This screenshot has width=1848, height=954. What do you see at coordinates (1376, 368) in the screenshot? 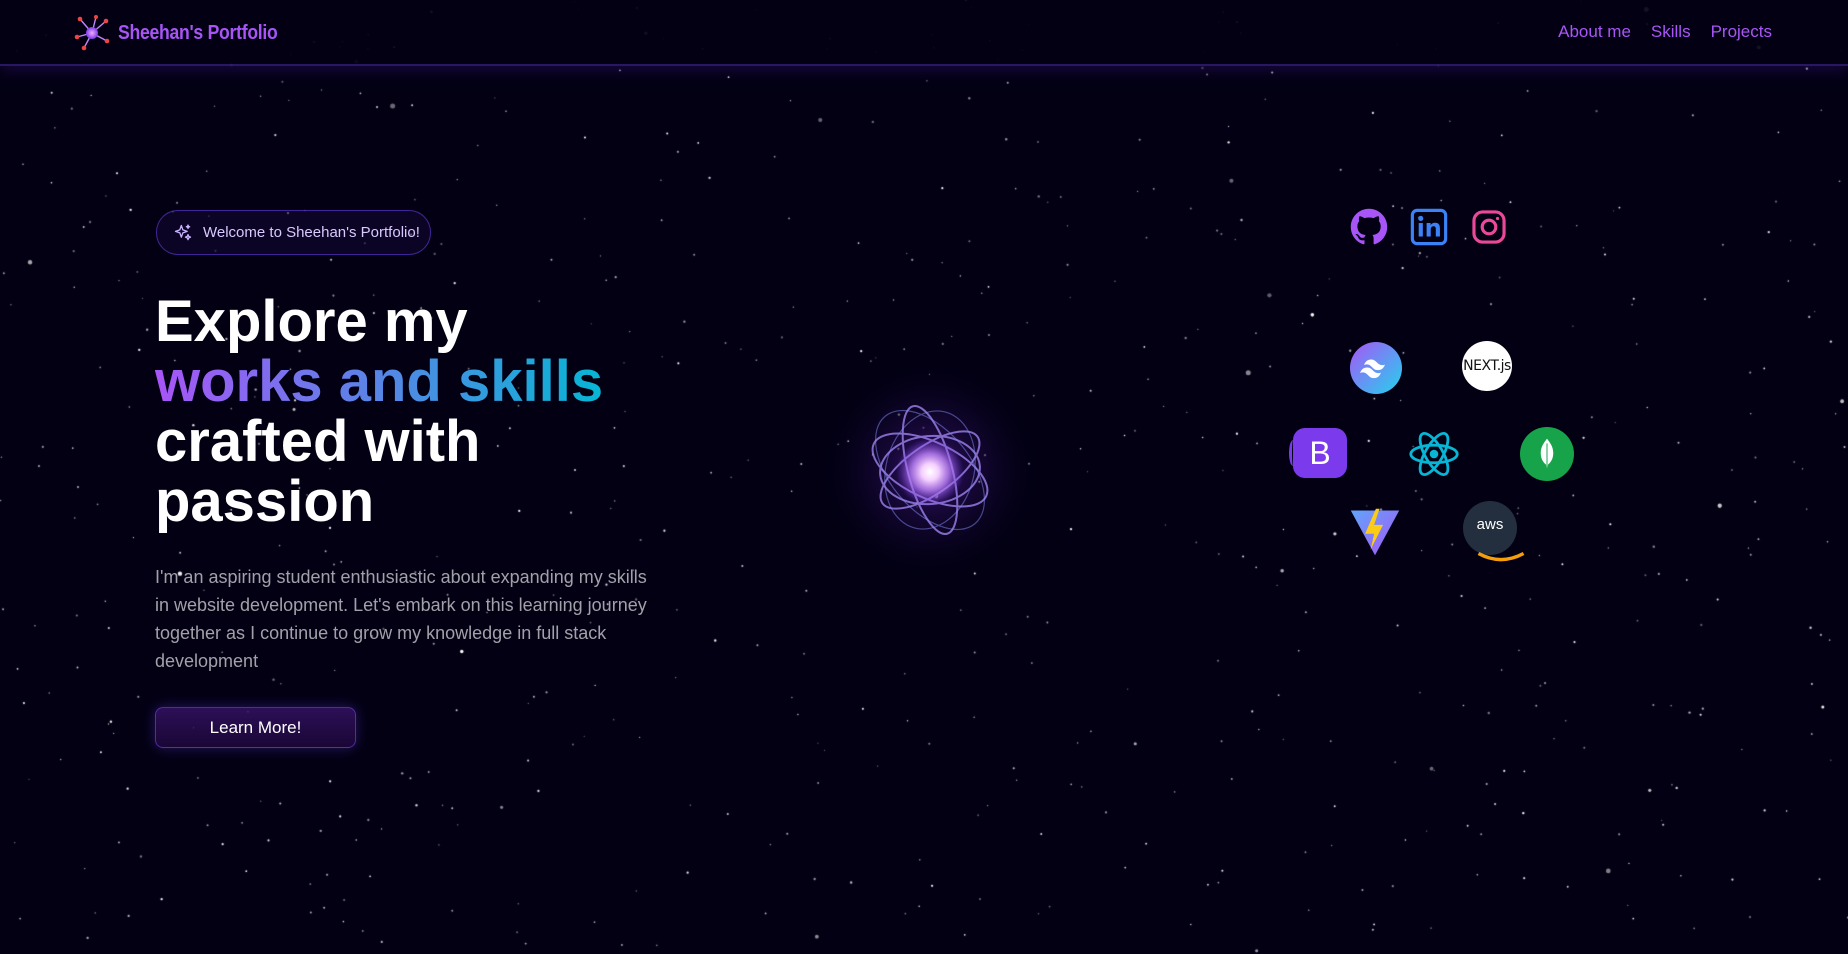
I see `tailwind-icon` at bounding box center [1376, 368].